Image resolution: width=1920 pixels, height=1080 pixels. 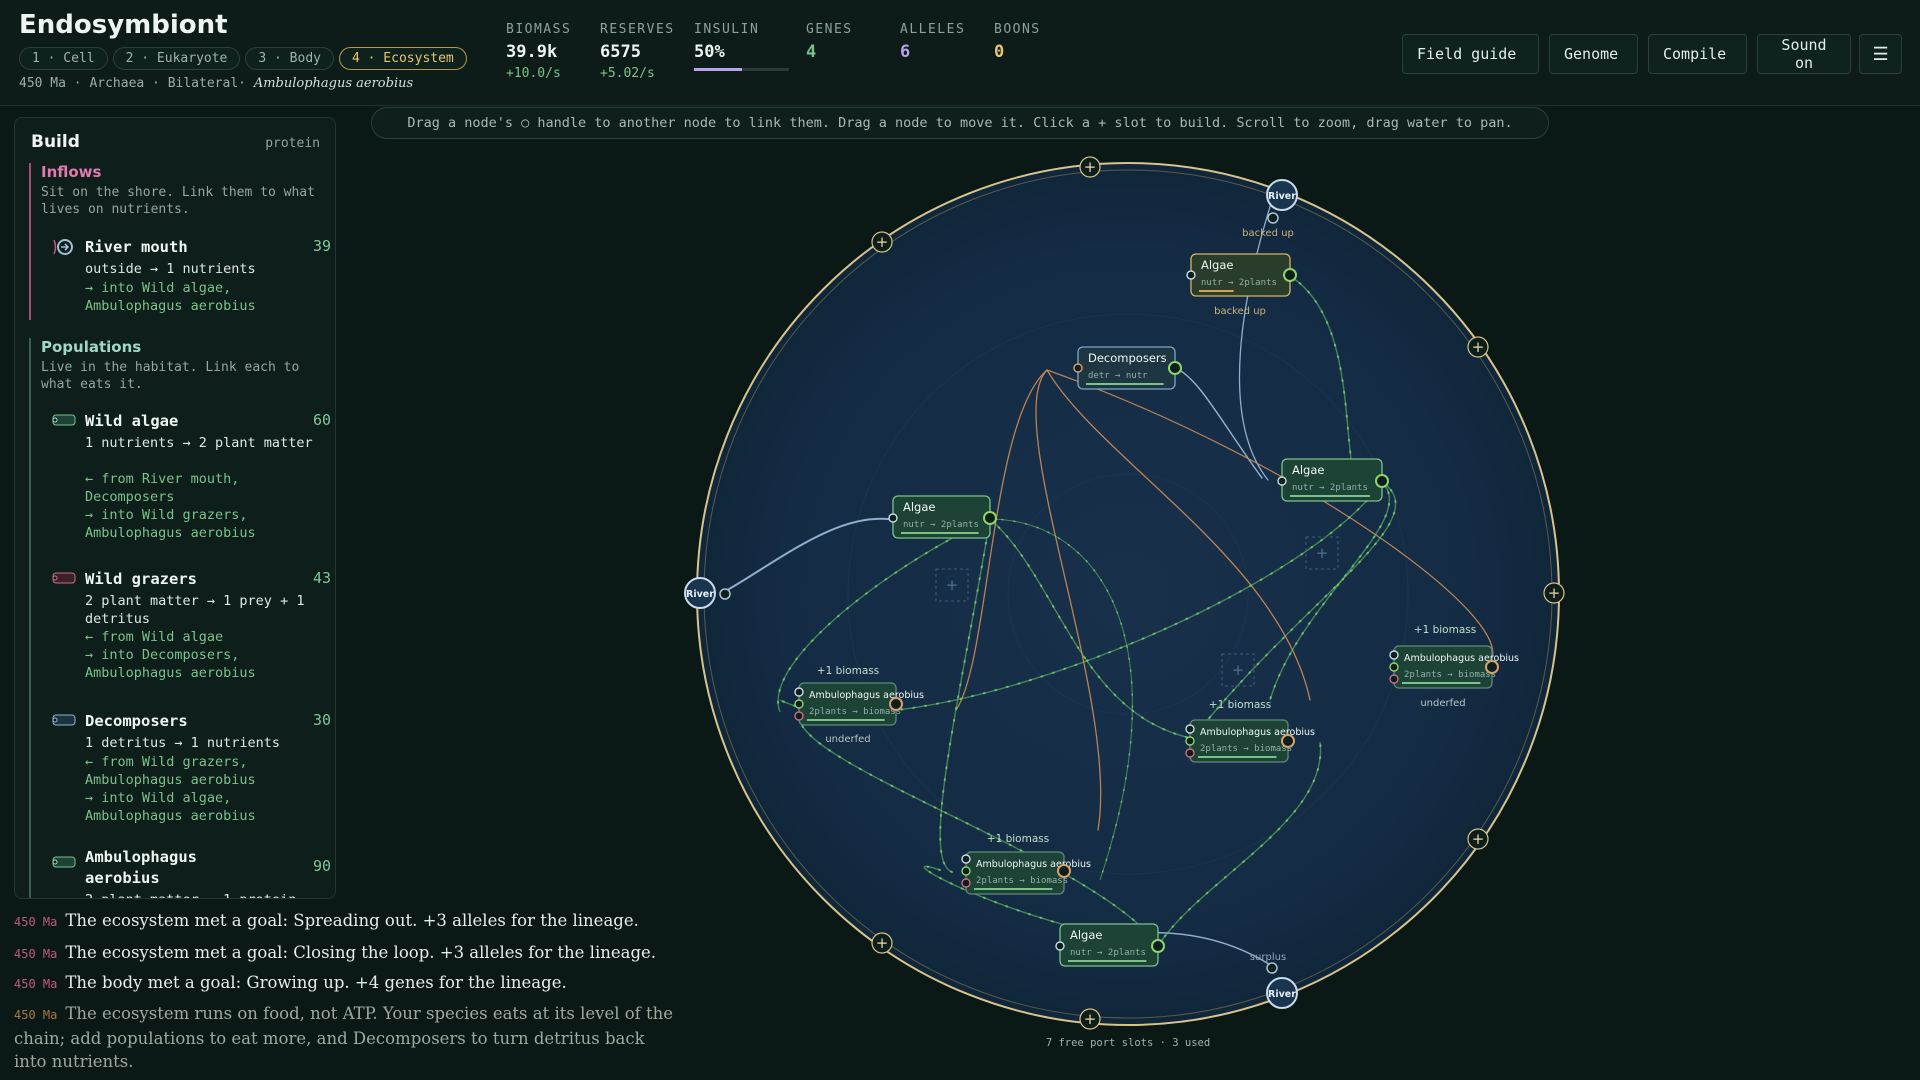 What do you see at coordinates (55, 142) in the screenshot?
I see `build-title: Build` at bounding box center [55, 142].